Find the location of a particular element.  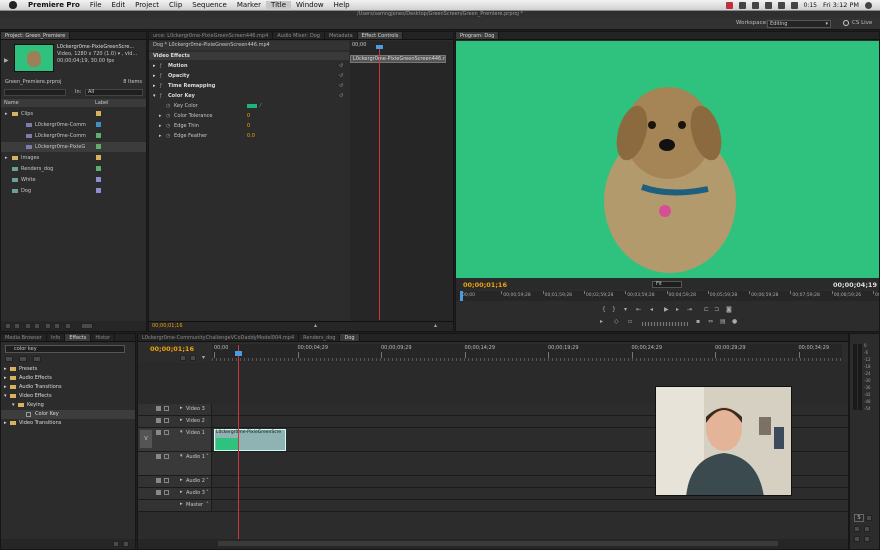

tab-project: Project: Green_Premiere is located at coordinates (36, 35).